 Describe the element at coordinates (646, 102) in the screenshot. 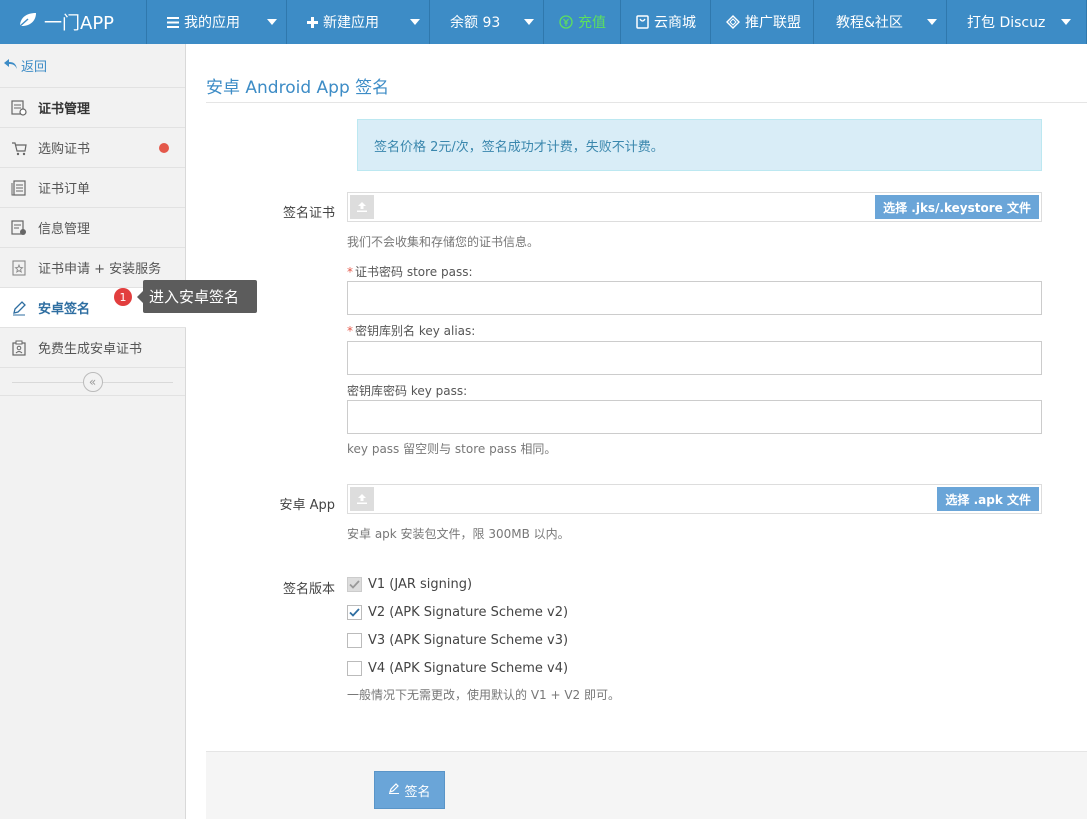

I see `title-divider` at that location.